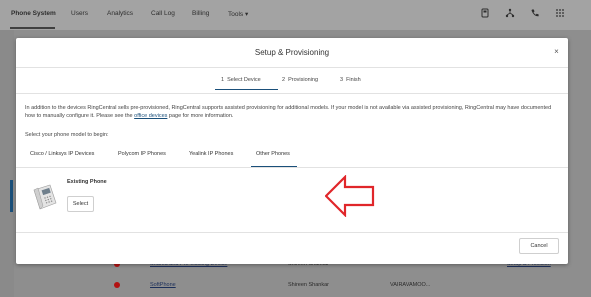 This screenshot has width=591, height=297. I want to click on status-dot-icon, so click(117, 285).